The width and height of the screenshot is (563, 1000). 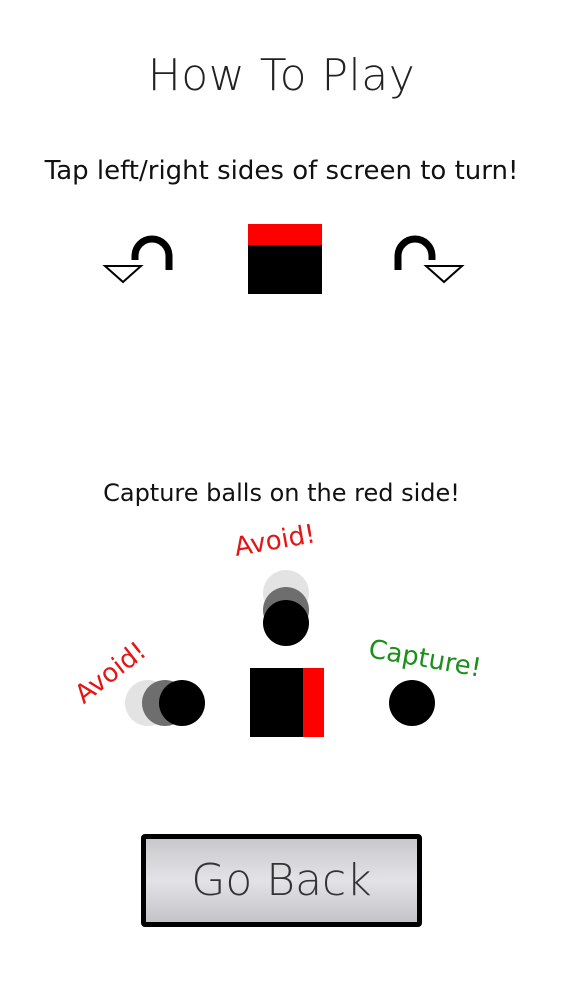 I want to click on rotate-counterclockwise-arrow-icon, so click(x=137, y=259).